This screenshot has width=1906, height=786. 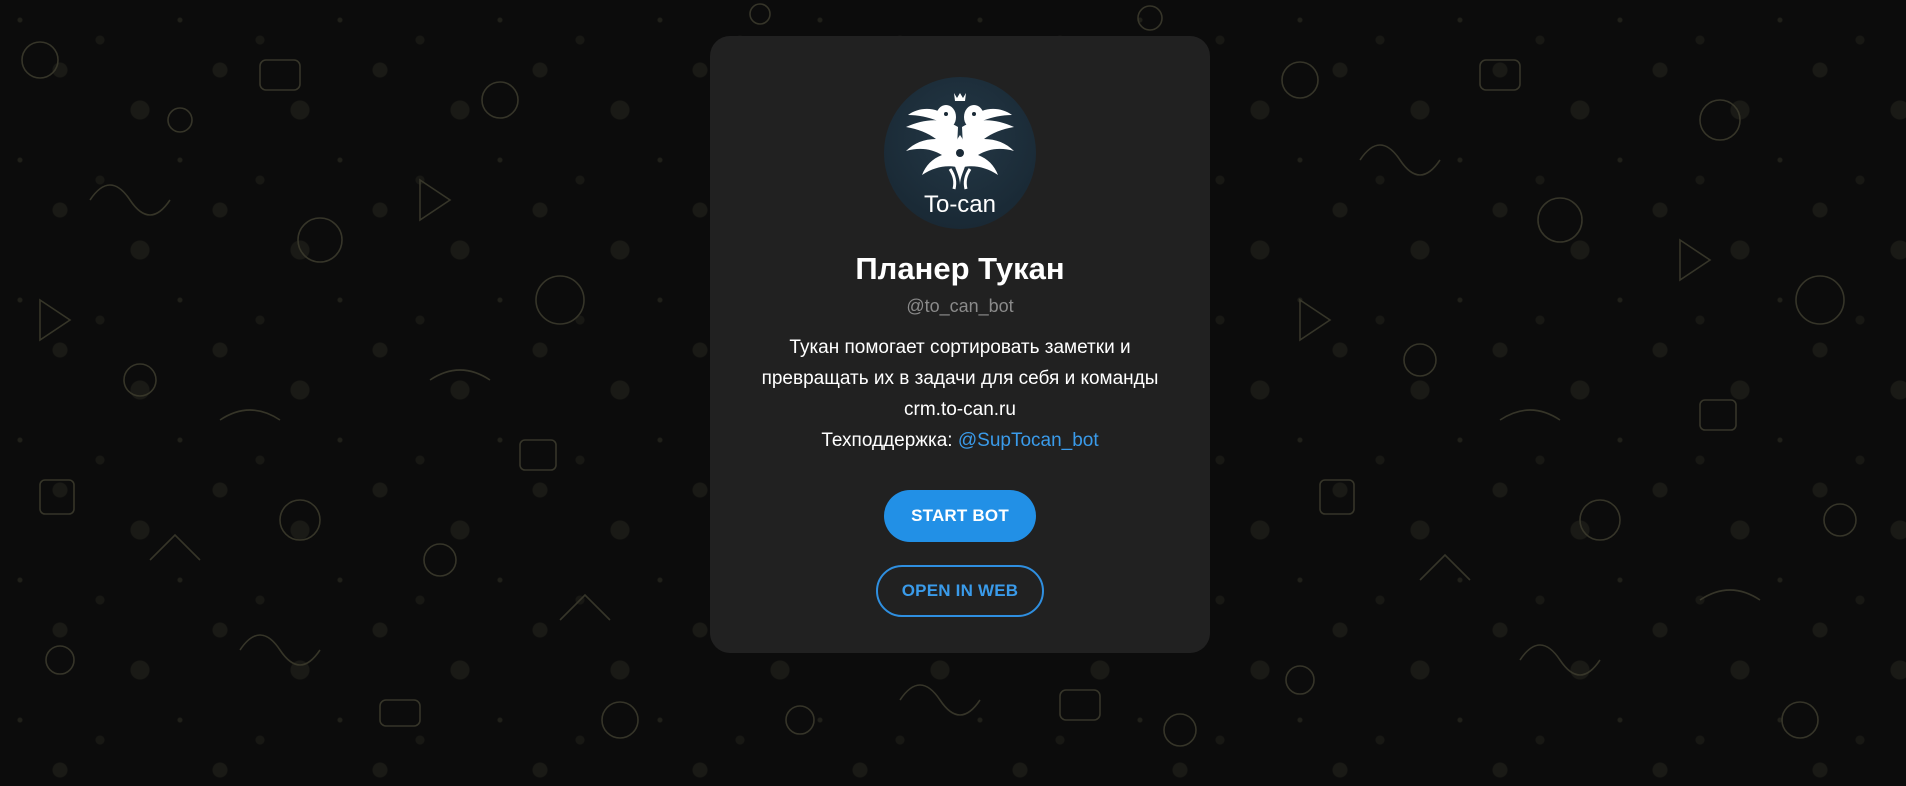 I want to click on avatar-wordmark: To-can, so click(x=960, y=204).